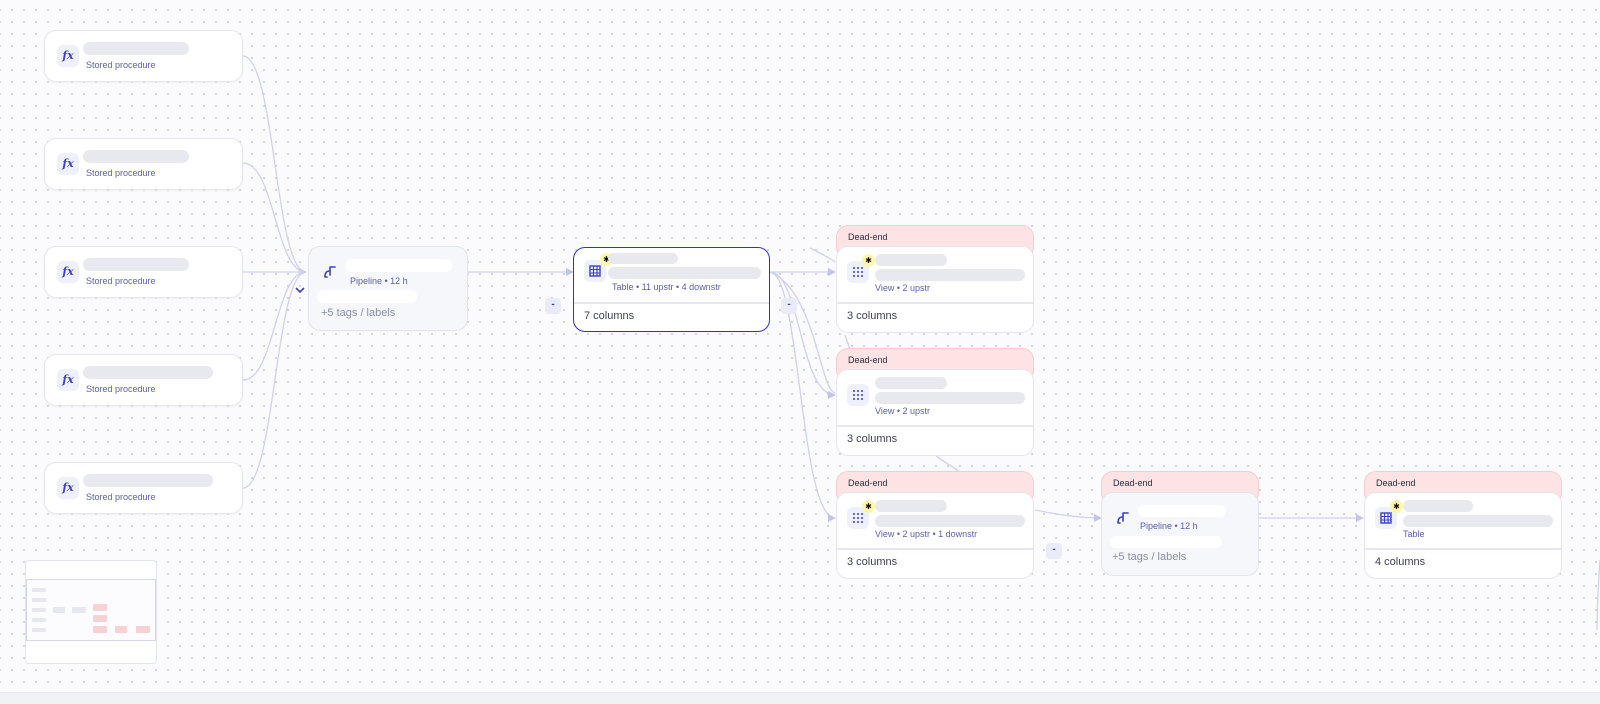 The image size is (1600, 704). What do you see at coordinates (935, 289) in the screenshot?
I see `view-card: ✱ View • 2 upstr 3 columns` at bounding box center [935, 289].